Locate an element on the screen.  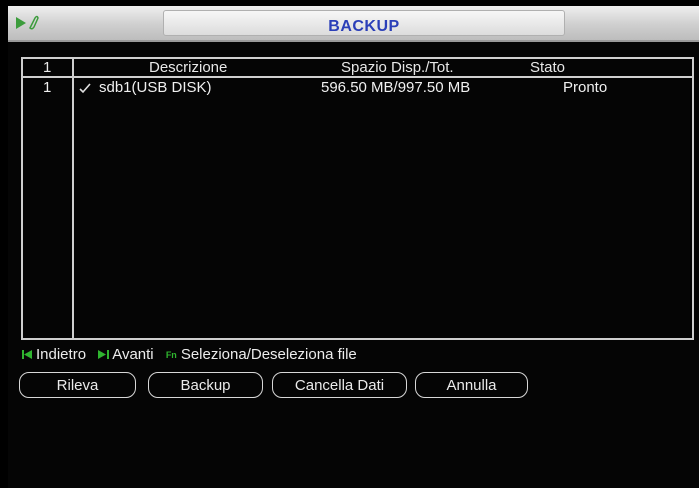
hint-select: Fn Seleziona/Deseleziona file is located at coordinates (261, 354).